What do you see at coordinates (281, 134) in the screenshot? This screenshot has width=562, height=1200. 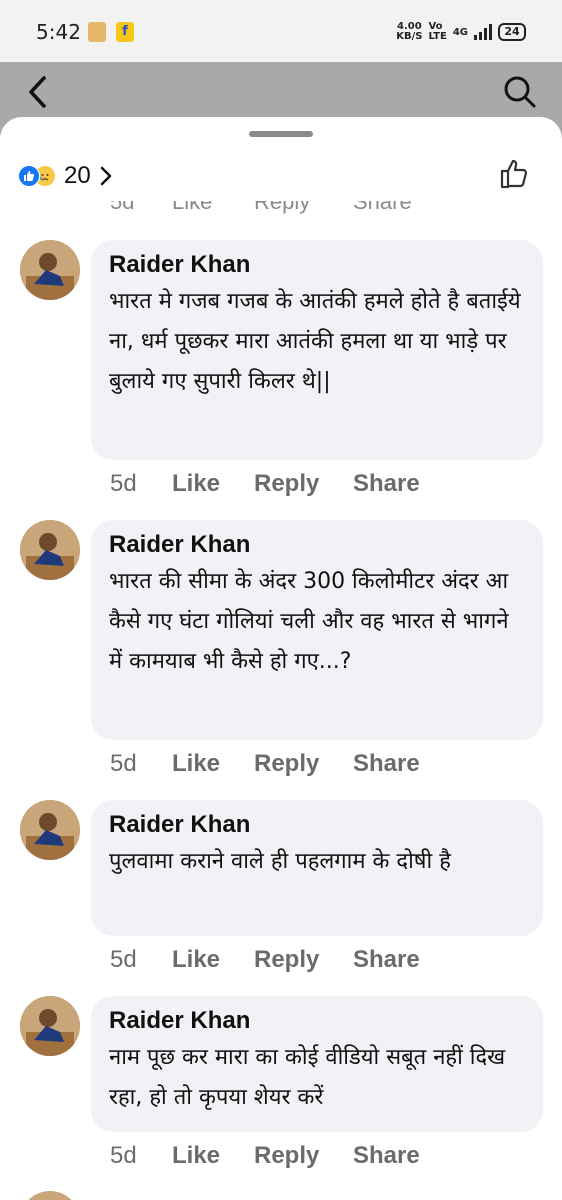 I see `drag-handle` at bounding box center [281, 134].